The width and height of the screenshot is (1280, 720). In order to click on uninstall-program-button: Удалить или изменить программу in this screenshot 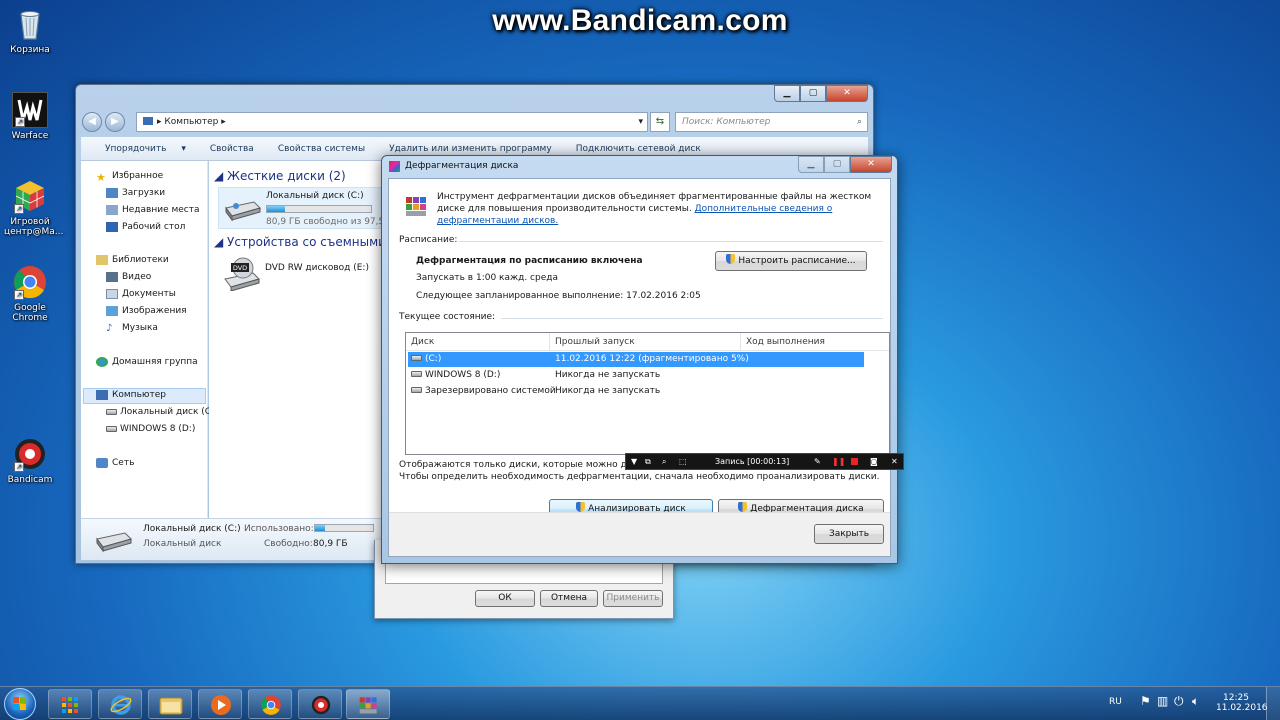, I will do `click(470, 149)`.